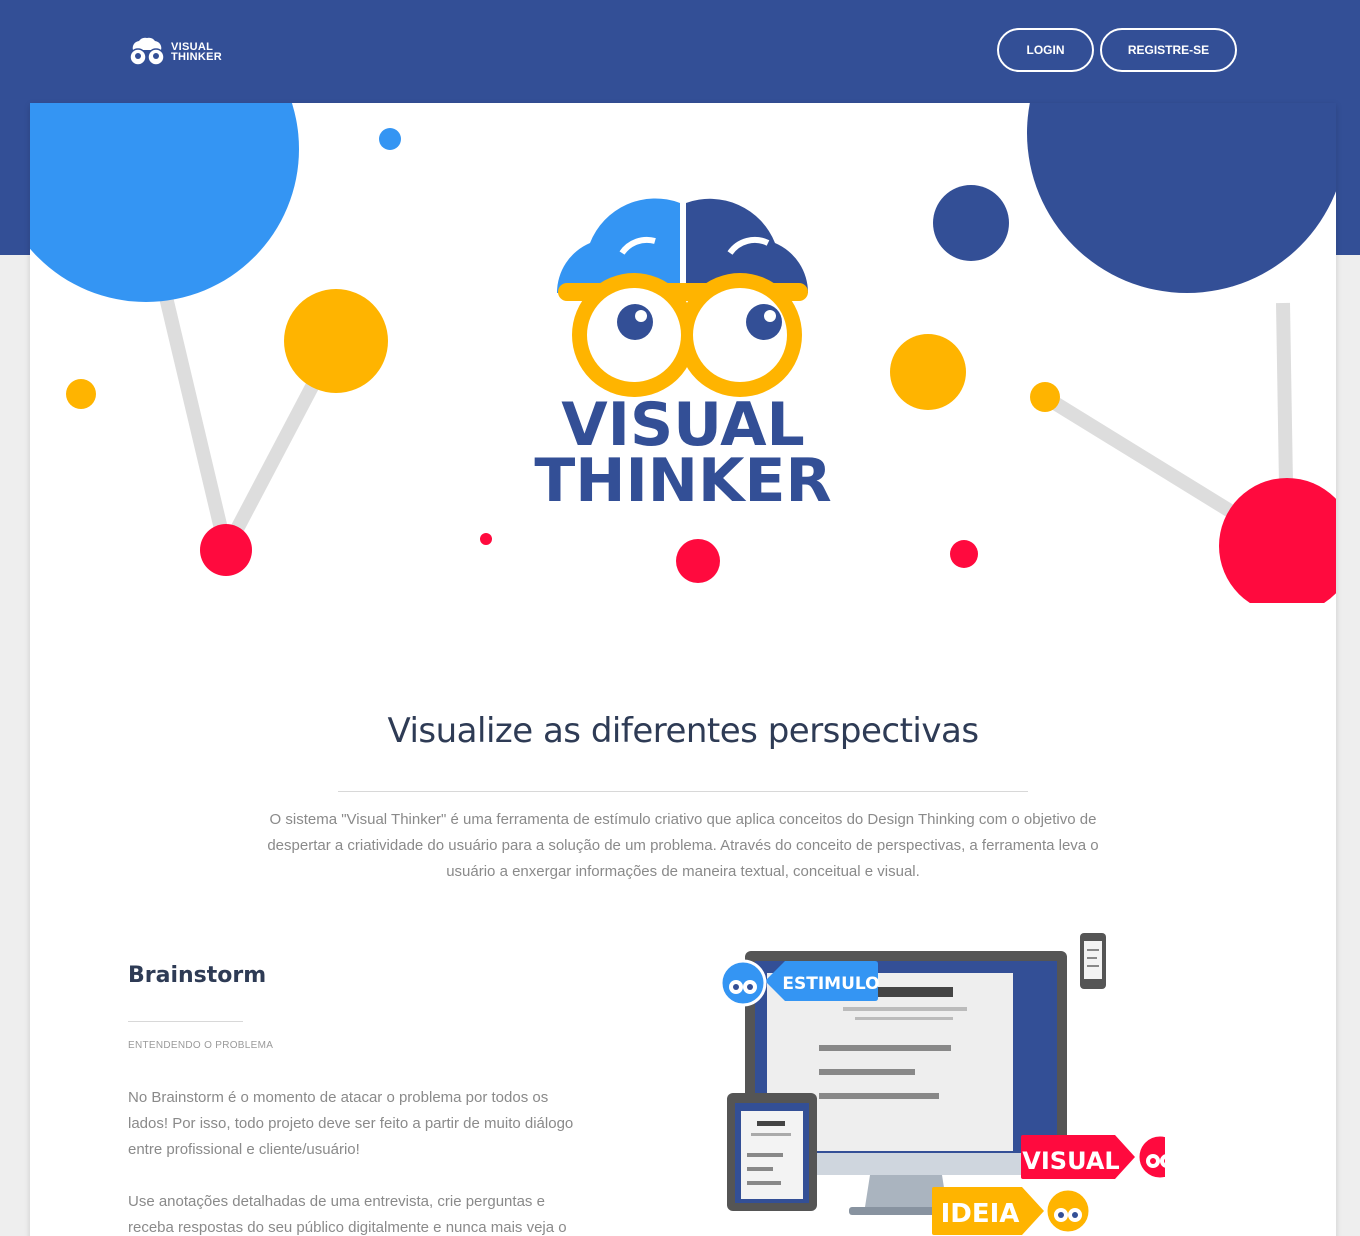 The image size is (1360, 1236). What do you see at coordinates (1070, 1161) in the screenshot?
I see `visual-tag-label: VISUAL` at bounding box center [1070, 1161].